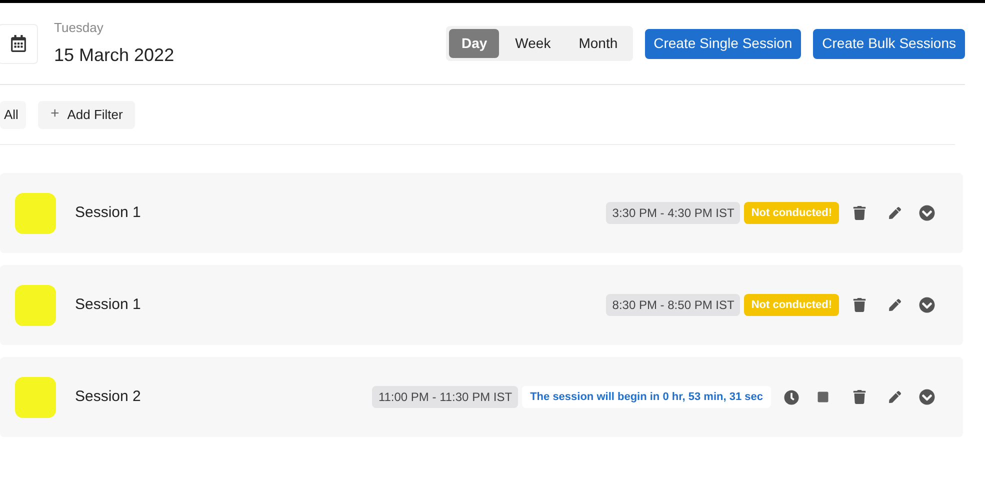 This screenshot has height=501, width=985. Describe the element at coordinates (673, 305) in the screenshot. I see `time-range: 8:30 PM - 8:50 PM IST` at that location.